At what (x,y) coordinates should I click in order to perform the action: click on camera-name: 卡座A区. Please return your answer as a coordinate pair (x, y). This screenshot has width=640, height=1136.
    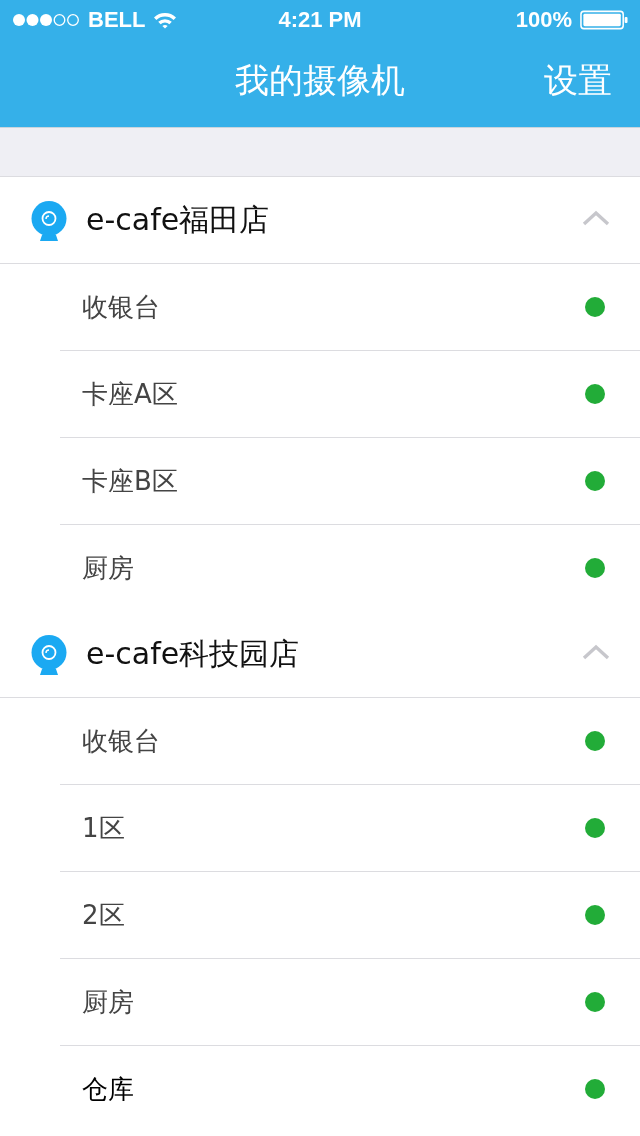
    Looking at the image, I should click on (333, 394).